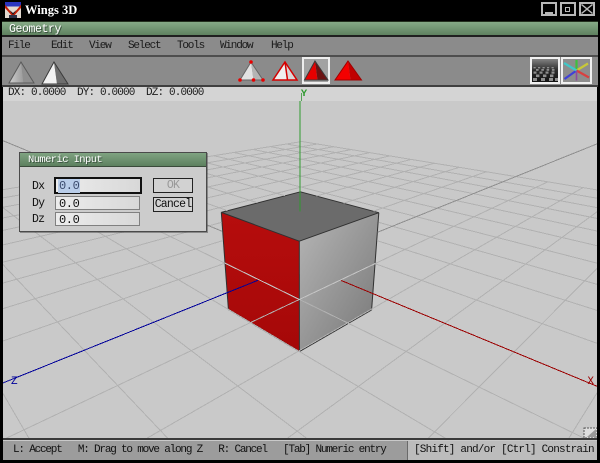 The image size is (600, 463). Describe the element at coordinates (590, 382) in the screenshot. I see `svg-text: X` at that location.